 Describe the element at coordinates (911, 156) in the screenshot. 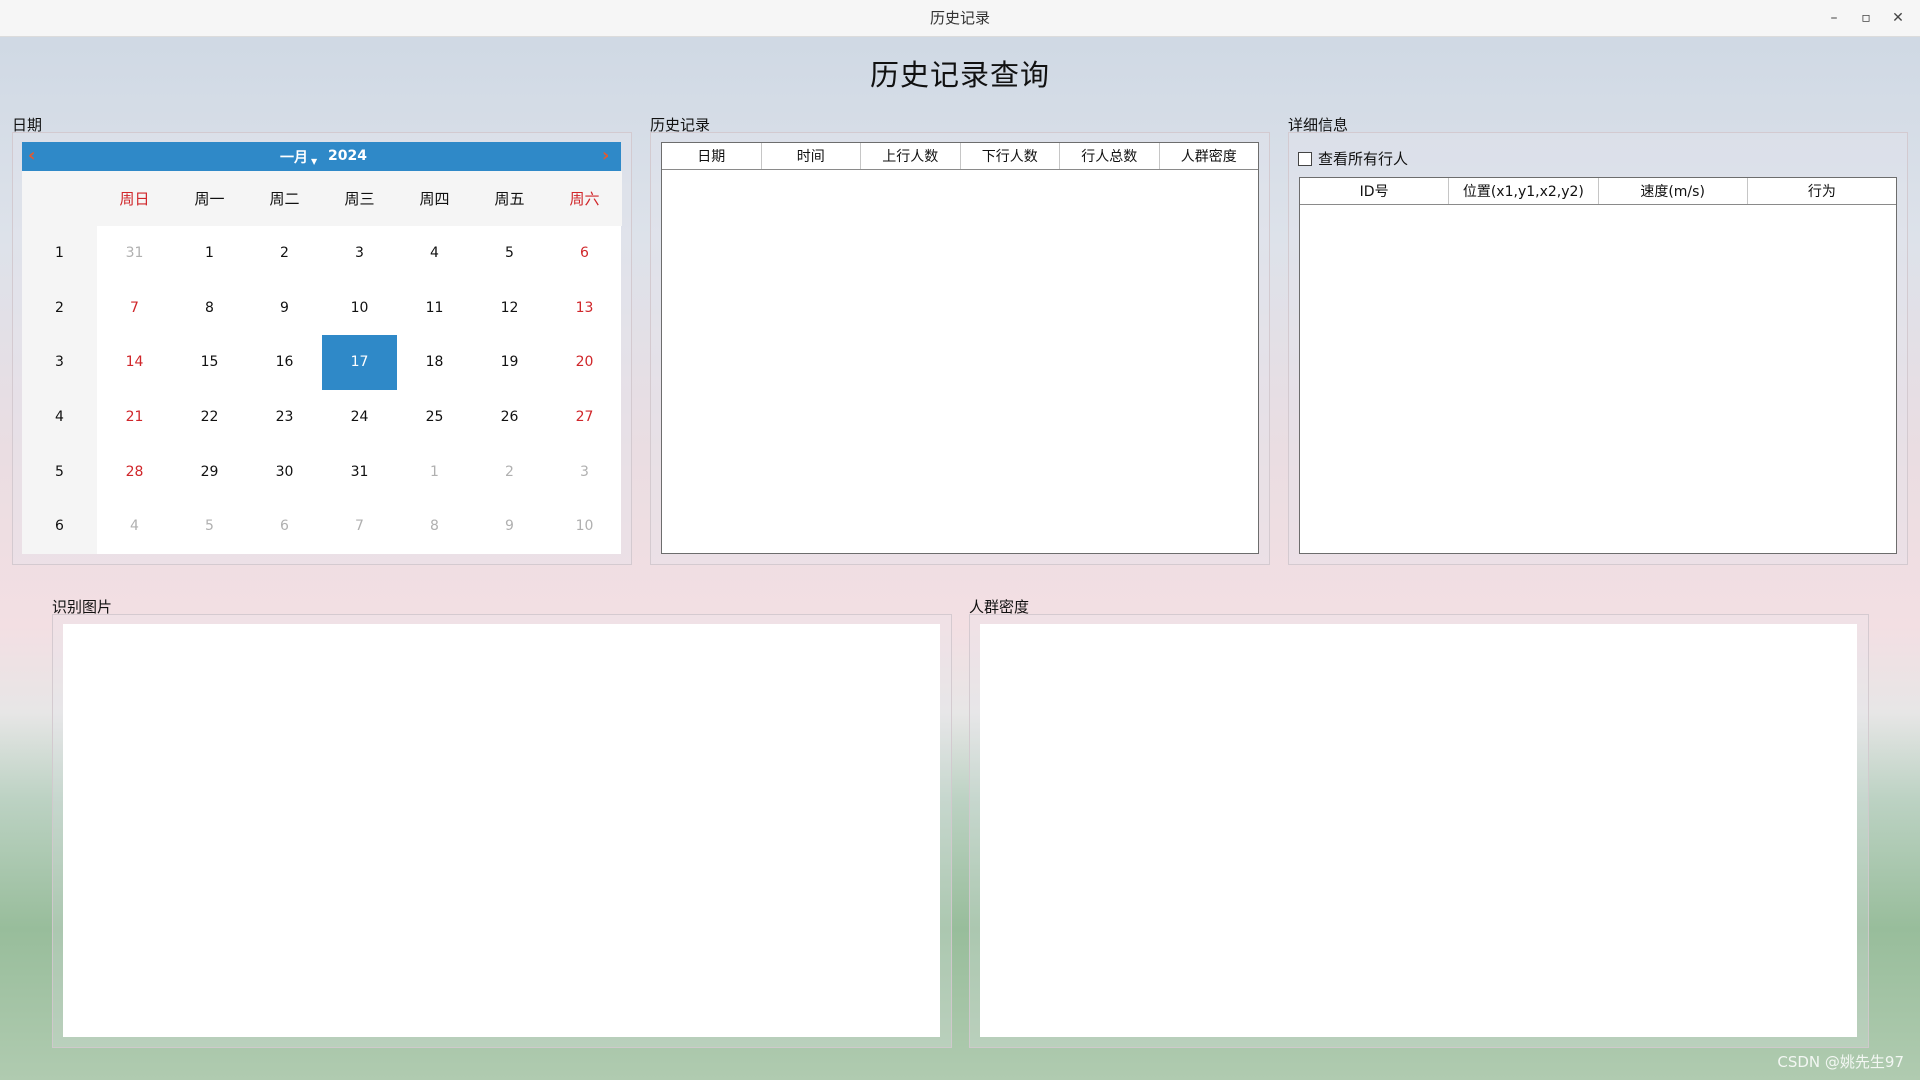

I see `history-column-header: 上行人数` at that location.